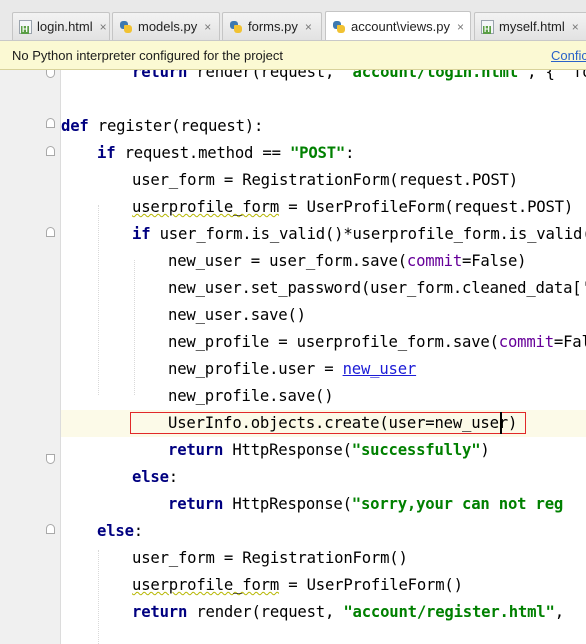 The height and width of the screenshot is (644, 586). Describe the element at coordinates (380, 369) in the screenshot. I see `code-reference-link: new_user` at that location.